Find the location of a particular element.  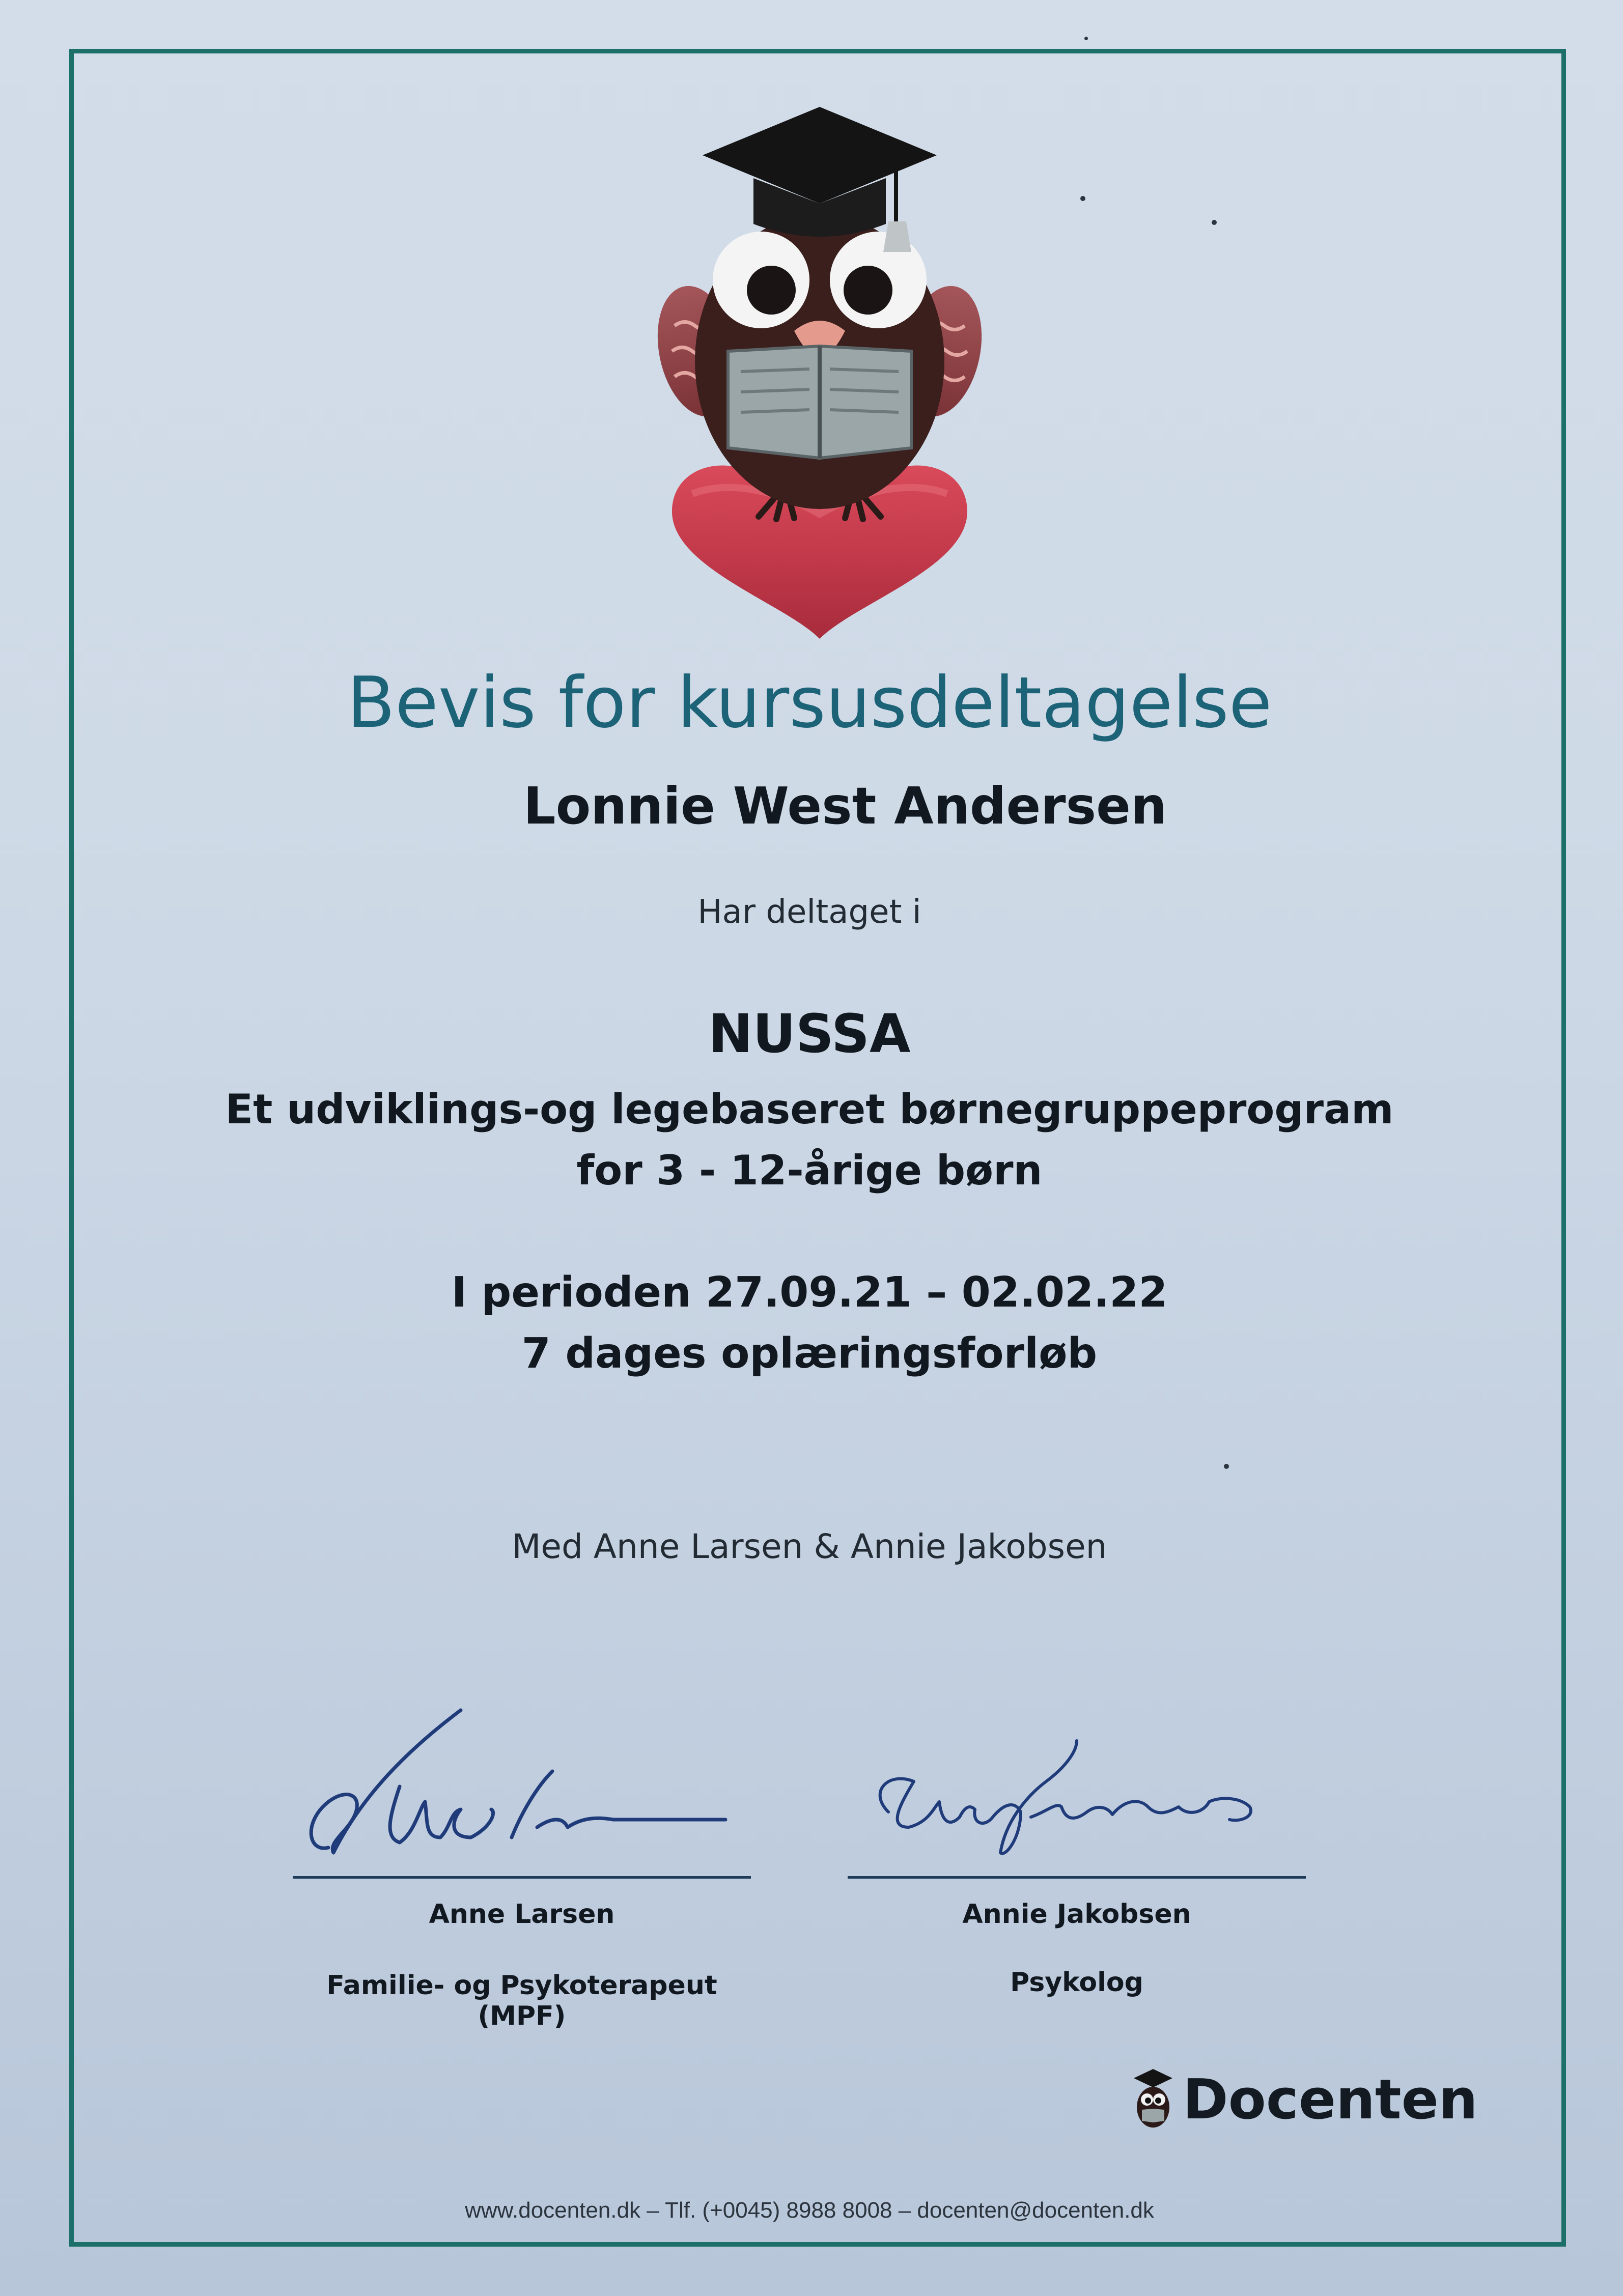

owl-graduate-icon is located at coordinates (819, 373).